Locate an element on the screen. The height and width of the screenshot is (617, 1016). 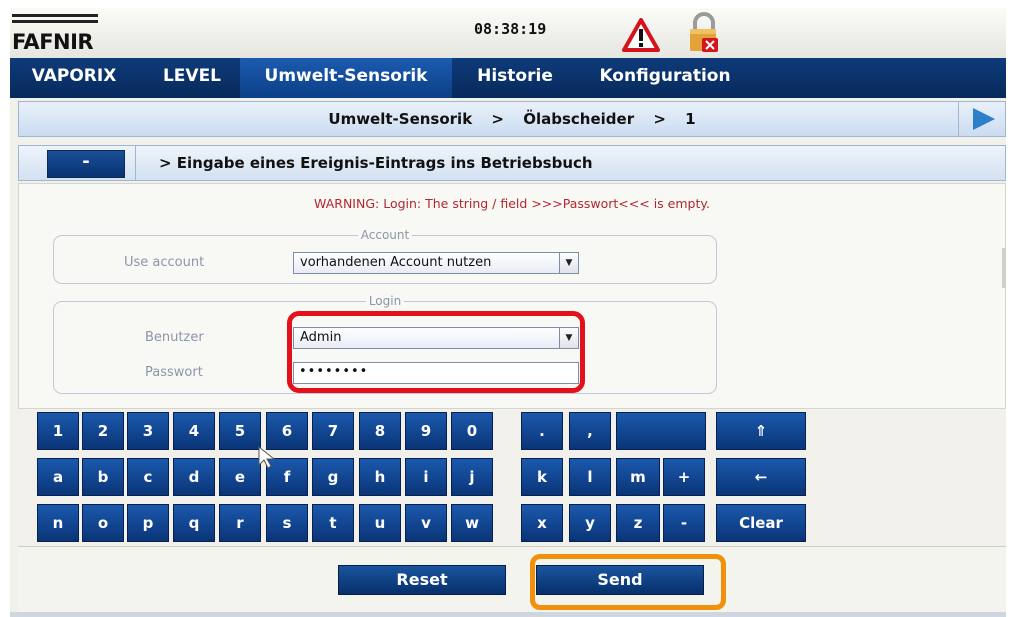
next-button is located at coordinates (981, 119).